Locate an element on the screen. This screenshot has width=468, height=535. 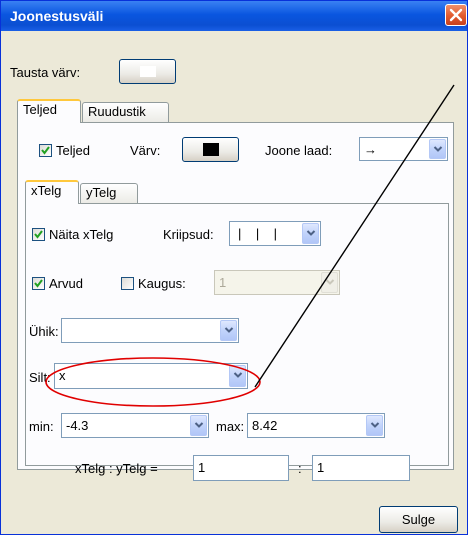
distance-label: Kaugus: is located at coordinates (162, 283).